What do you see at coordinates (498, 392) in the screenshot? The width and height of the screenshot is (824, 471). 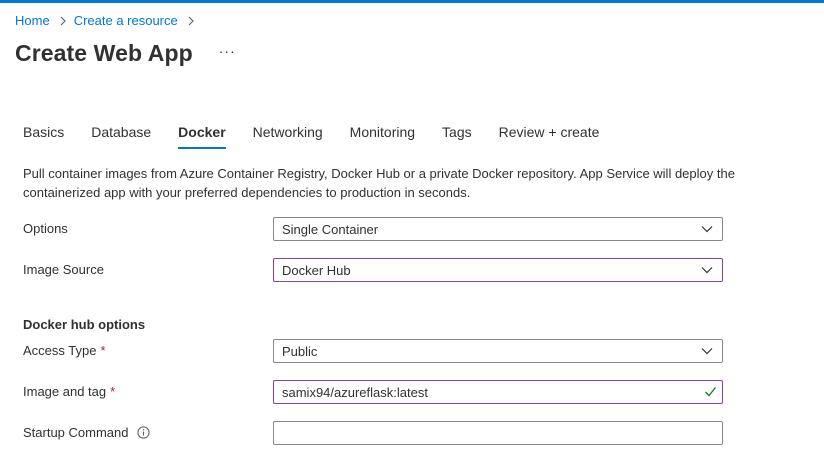 I see `image-tag-input: samix94/azureflask:latest` at bounding box center [498, 392].